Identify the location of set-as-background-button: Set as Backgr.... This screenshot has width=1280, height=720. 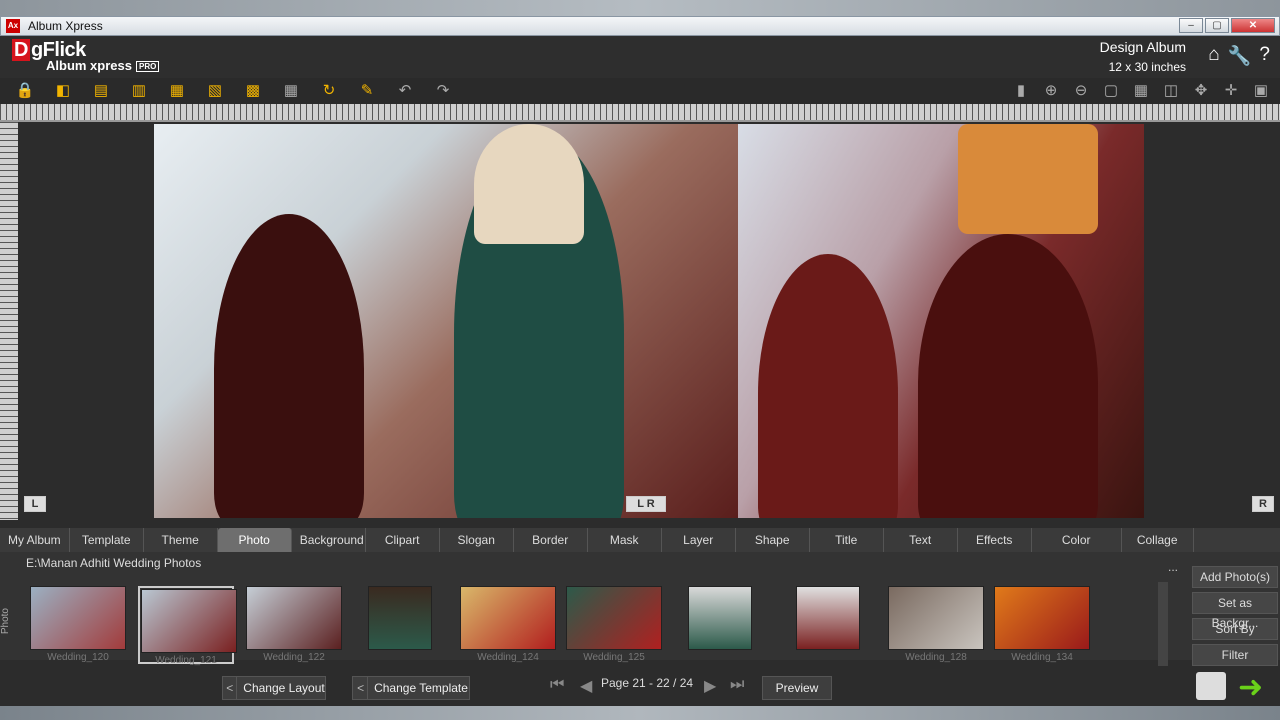
(1235, 611).